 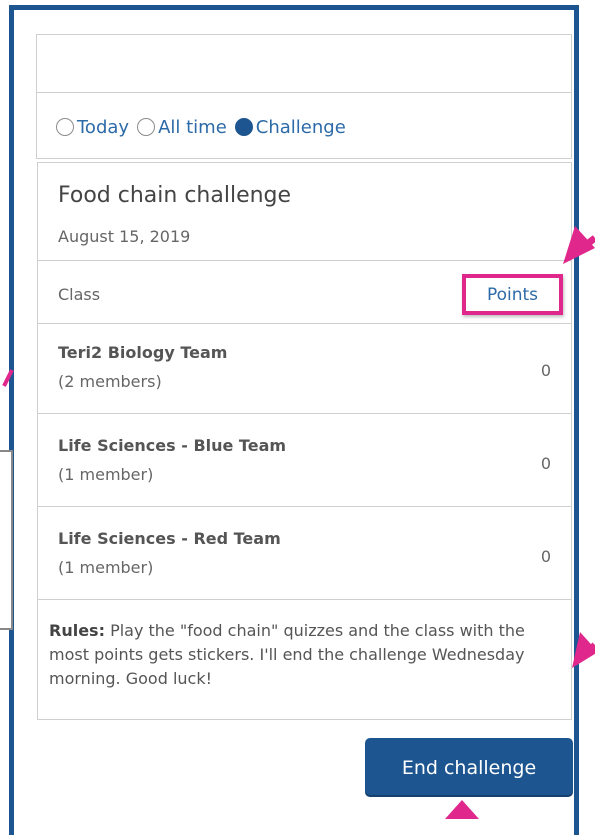 What do you see at coordinates (591, 647) in the screenshot?
I see `arrow-to-rules-shaft` at bounding box center [591, 647].